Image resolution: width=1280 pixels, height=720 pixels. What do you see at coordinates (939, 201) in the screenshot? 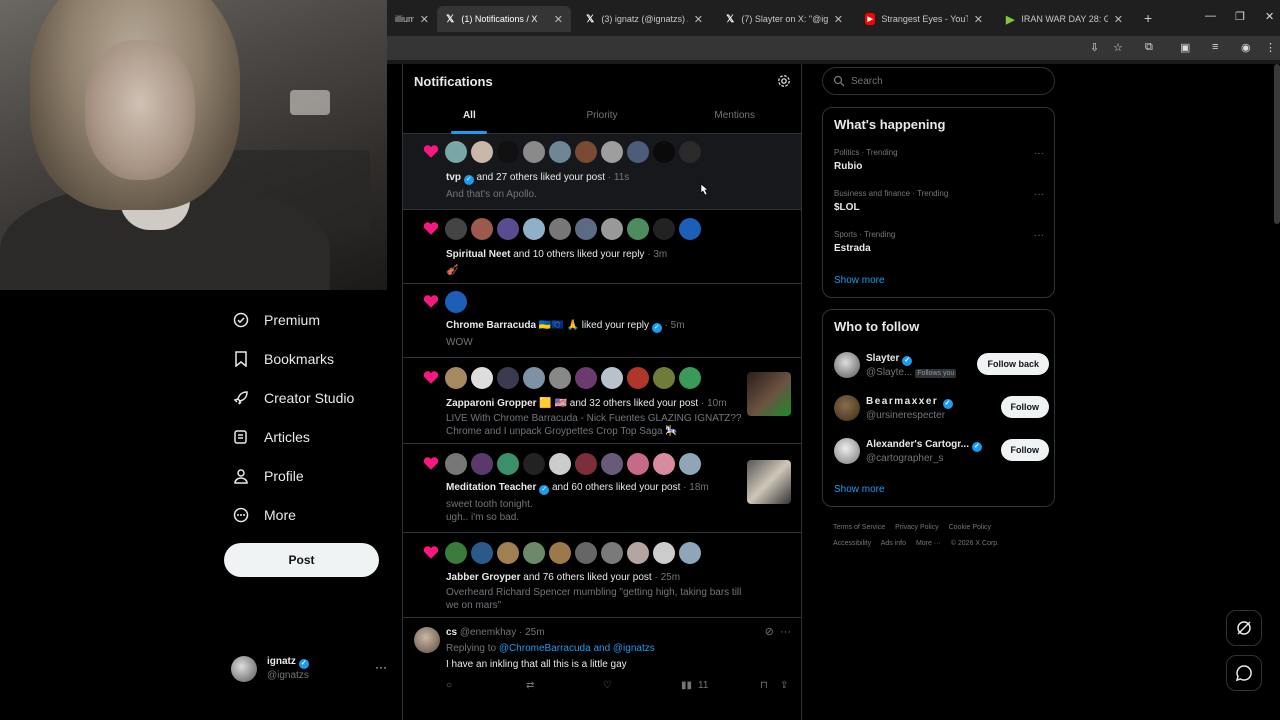
I see `trend-item: Business and finance · Trending $LOL ···` at bounding box center [939, 201].